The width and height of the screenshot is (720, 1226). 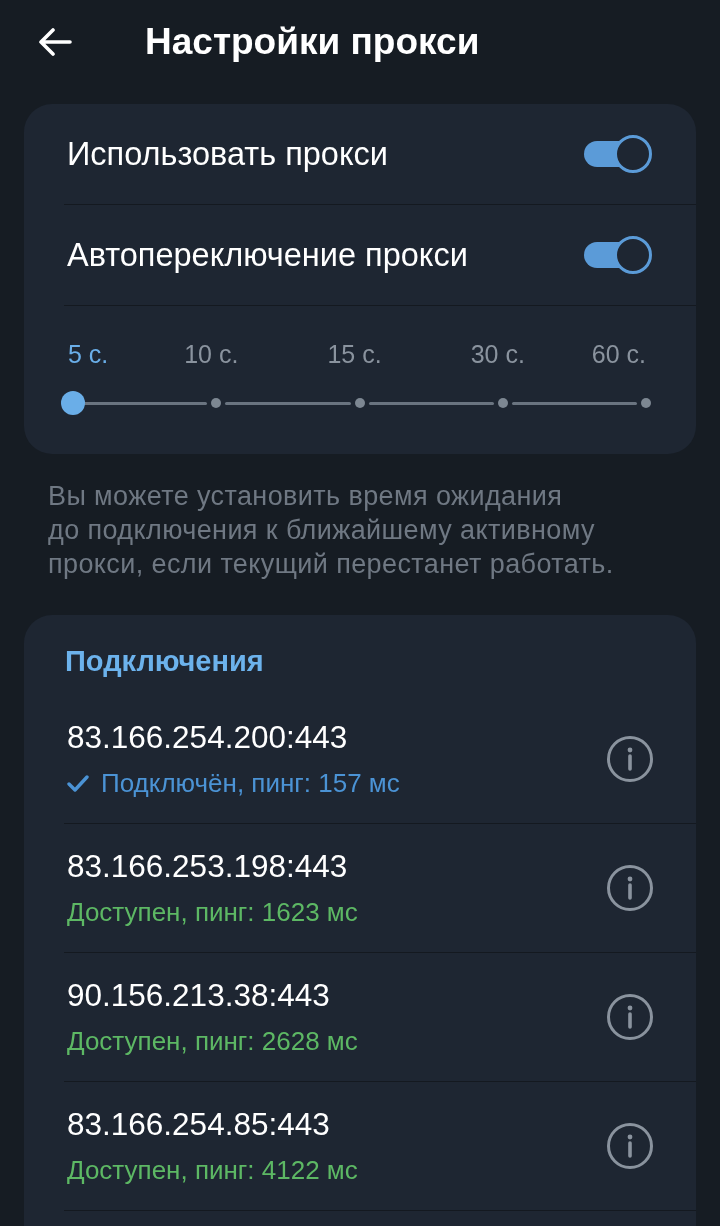 I want to click on timeout-option: 30 с., so click(x=497, y=354).